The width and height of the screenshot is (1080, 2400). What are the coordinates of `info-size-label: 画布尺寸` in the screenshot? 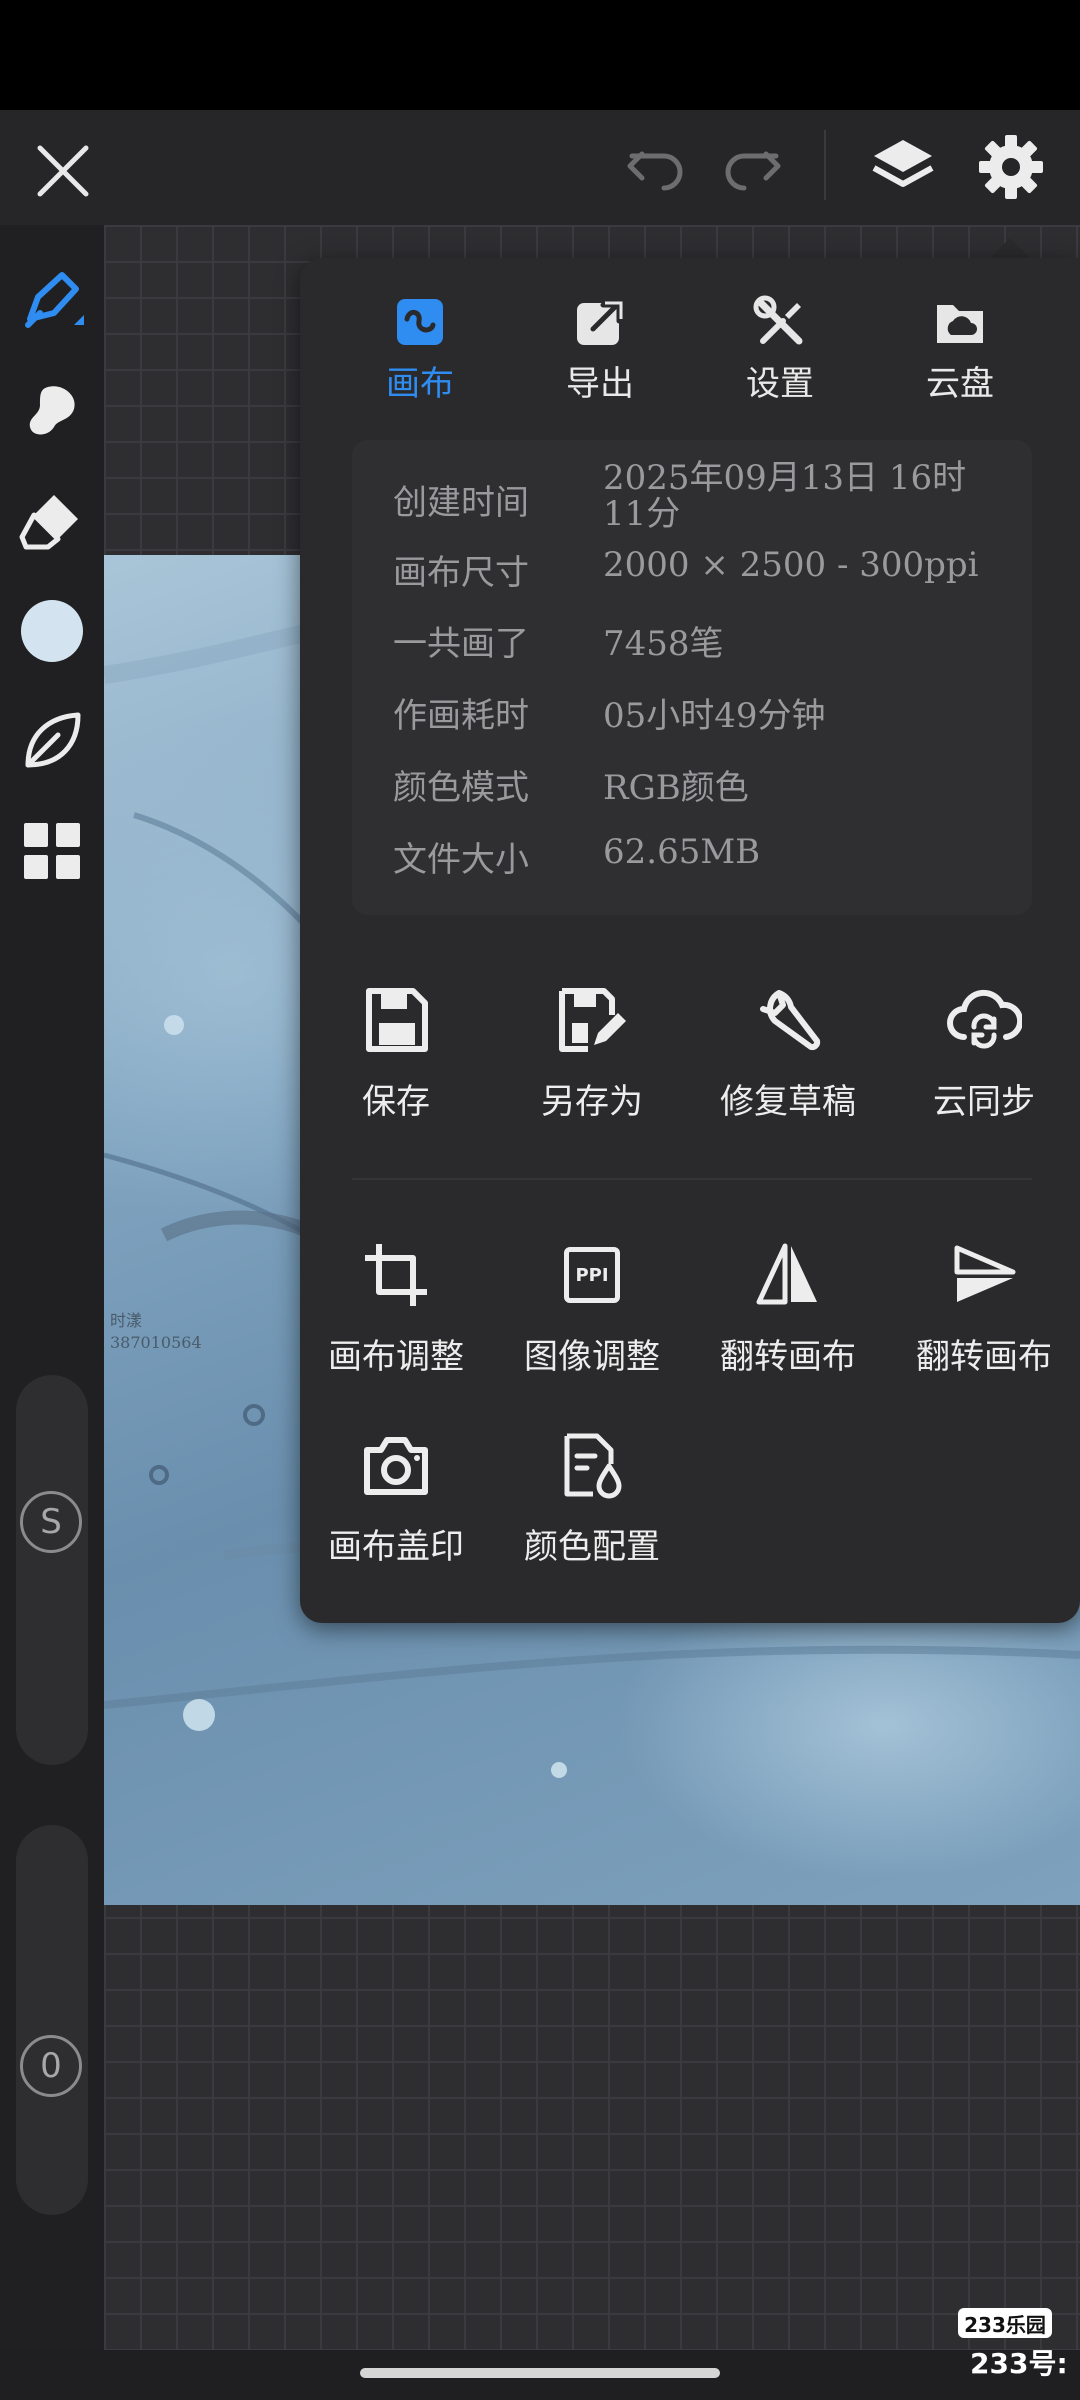 It's located at (461, 573).